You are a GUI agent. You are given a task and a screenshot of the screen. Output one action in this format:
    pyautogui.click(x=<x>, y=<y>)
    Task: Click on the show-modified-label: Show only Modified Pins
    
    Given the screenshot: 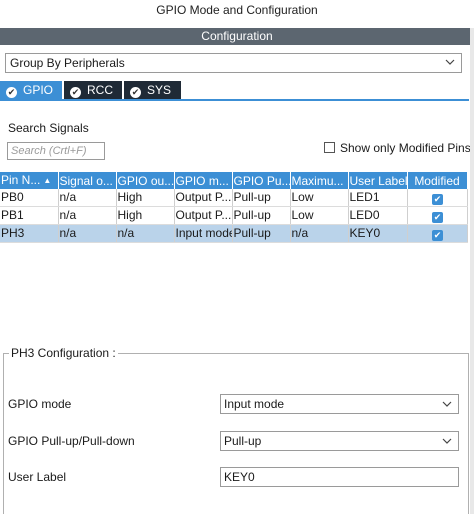 What is the action you would take?
    pyautogui.click(x=405, y=148)
    